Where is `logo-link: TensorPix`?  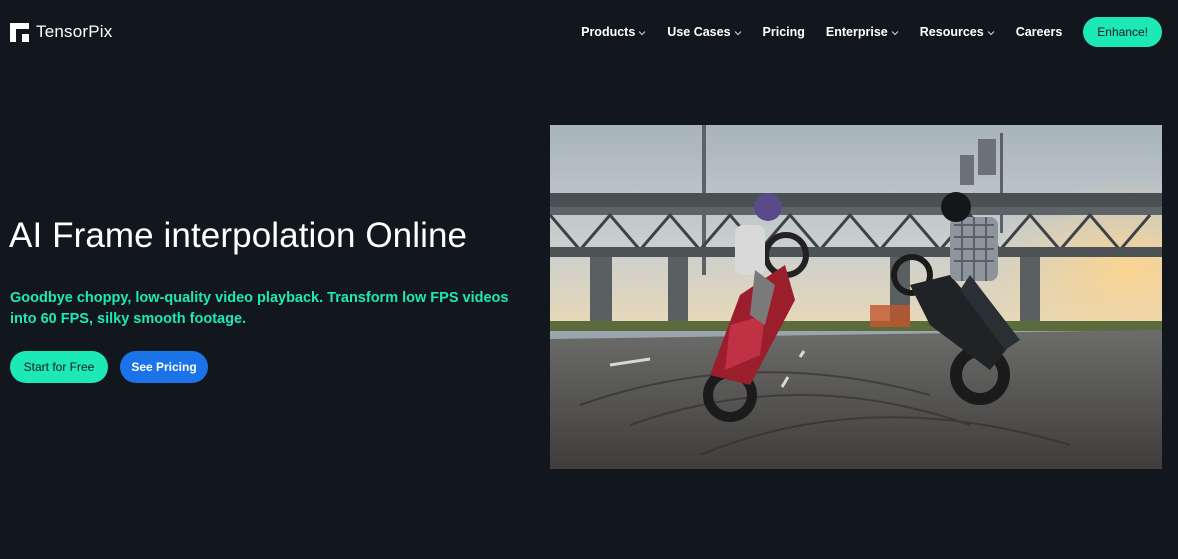 logo-link: TensorPix is located at coordinates (61, 32).